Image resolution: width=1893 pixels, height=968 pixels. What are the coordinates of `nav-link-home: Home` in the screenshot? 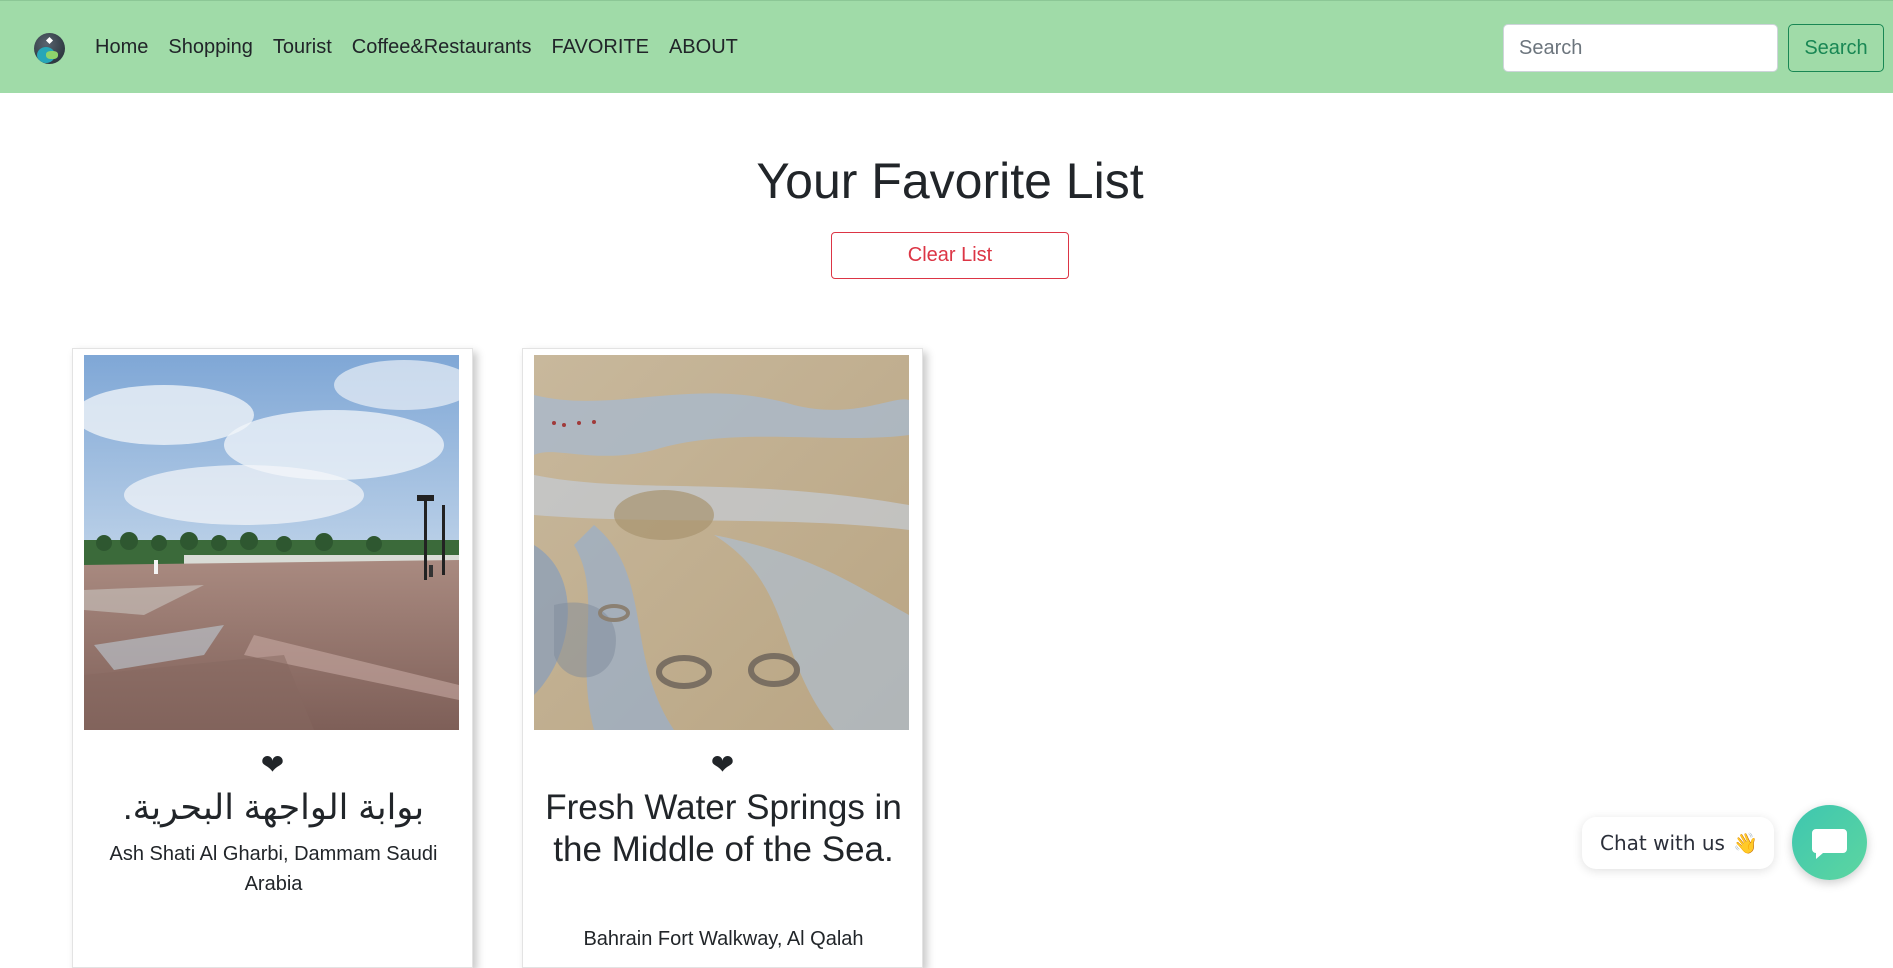 It's located at (121, 47).